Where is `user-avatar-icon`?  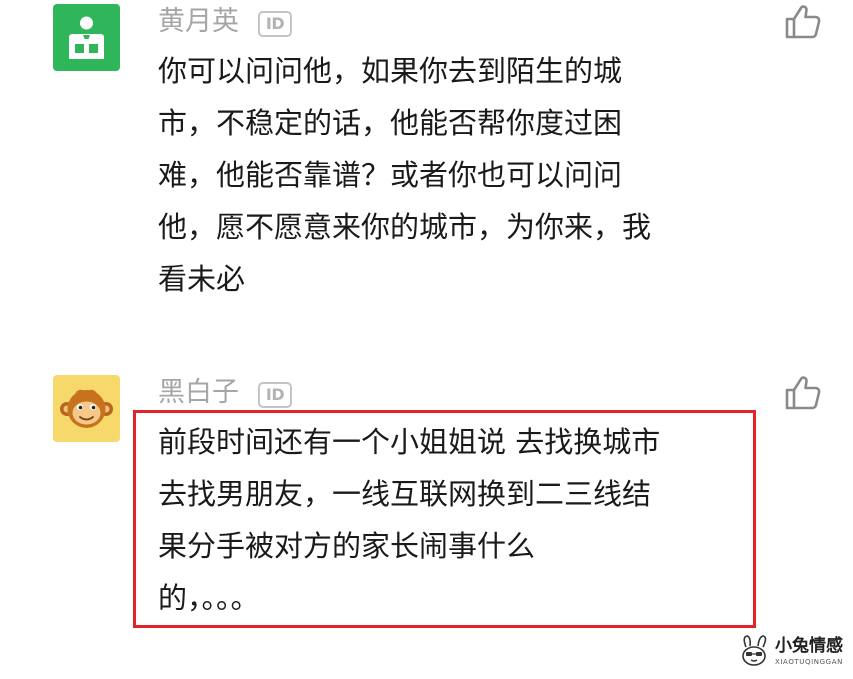
user-avatar-icon is located at coordinates (86, 37).